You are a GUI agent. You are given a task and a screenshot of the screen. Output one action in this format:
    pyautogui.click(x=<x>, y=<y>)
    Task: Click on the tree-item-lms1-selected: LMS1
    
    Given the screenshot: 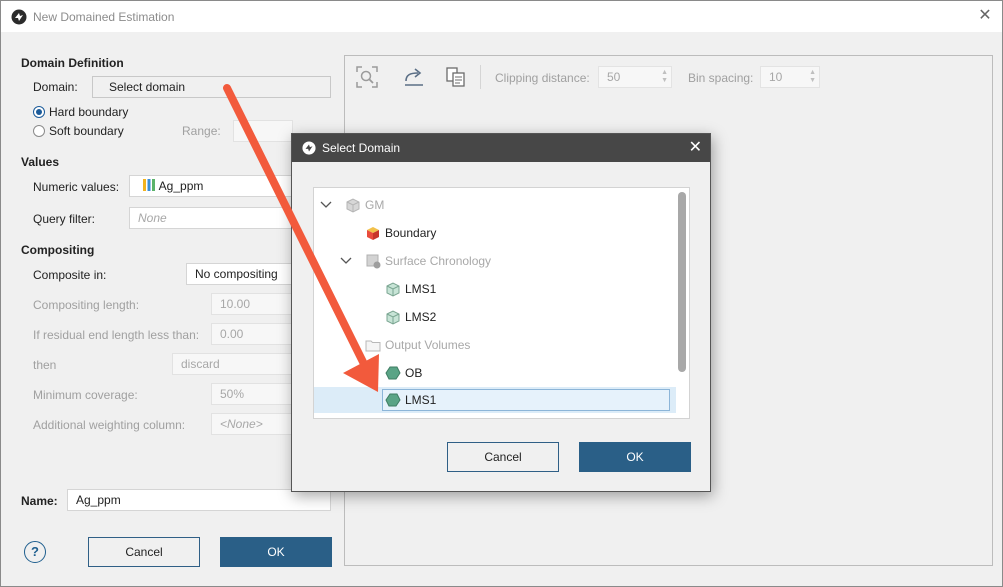 What is the action you would take?
    pyautogui.click(x=495, y=400)
    